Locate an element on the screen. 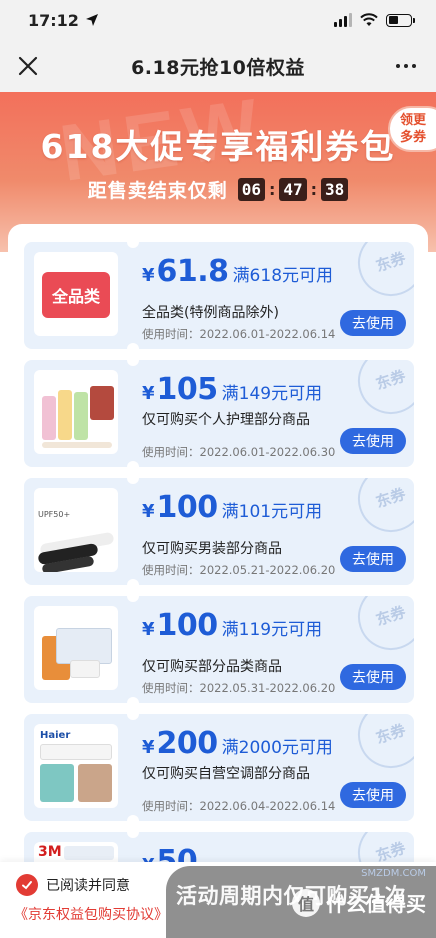 The width and height of the screenshot is (436, 938). cellular-signal-icon is located at coordinates (343, 20).